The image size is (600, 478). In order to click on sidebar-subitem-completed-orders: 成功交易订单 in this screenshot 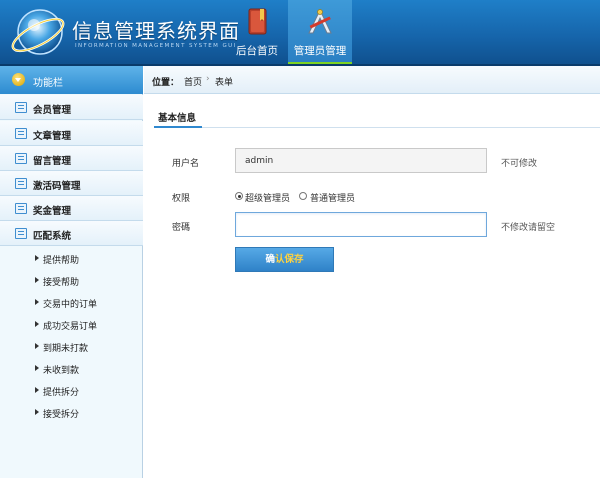, I will do `click(71, 324)`.